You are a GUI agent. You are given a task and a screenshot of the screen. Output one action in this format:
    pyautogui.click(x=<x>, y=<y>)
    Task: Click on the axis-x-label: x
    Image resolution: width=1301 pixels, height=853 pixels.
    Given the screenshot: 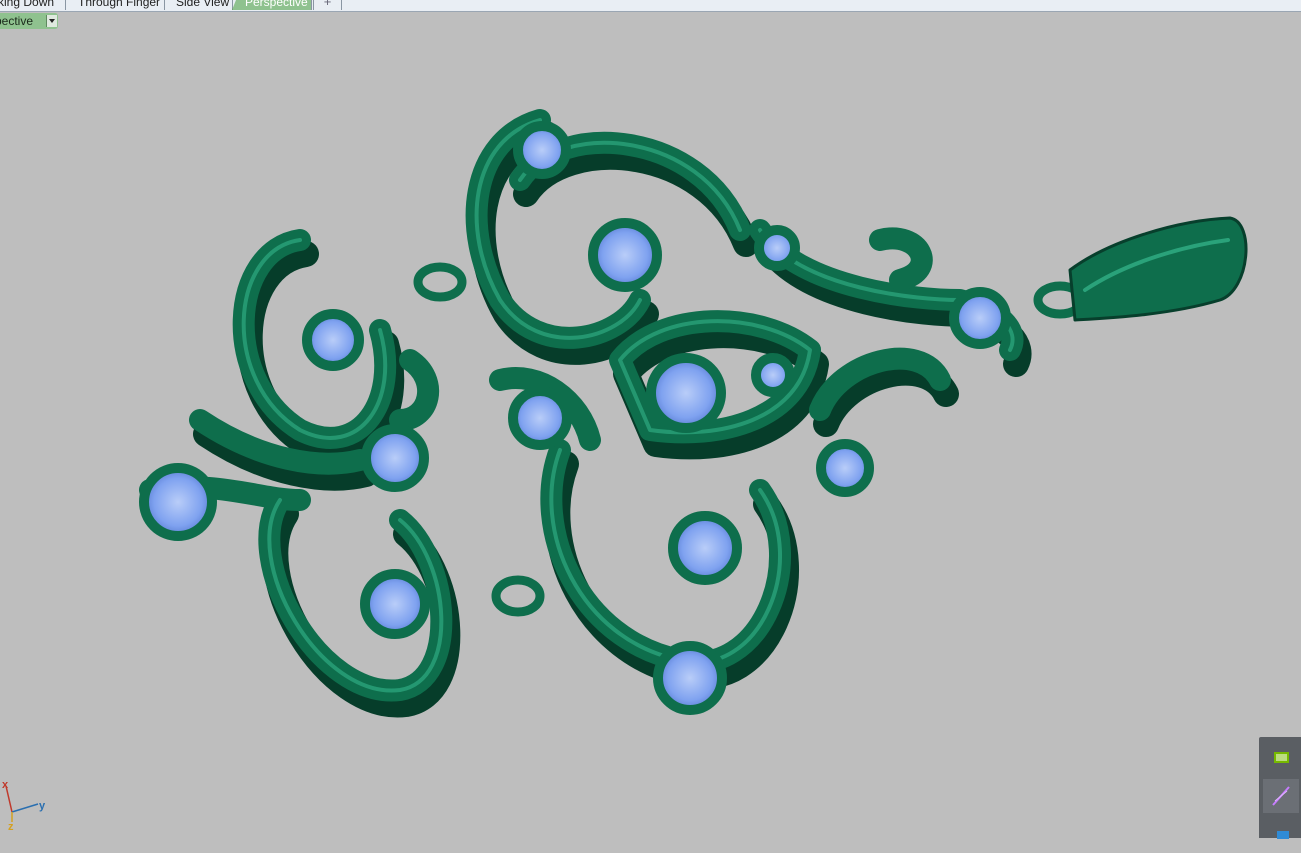 What is the action you would take?
    pyautogui.click(x=5, y=785)
    